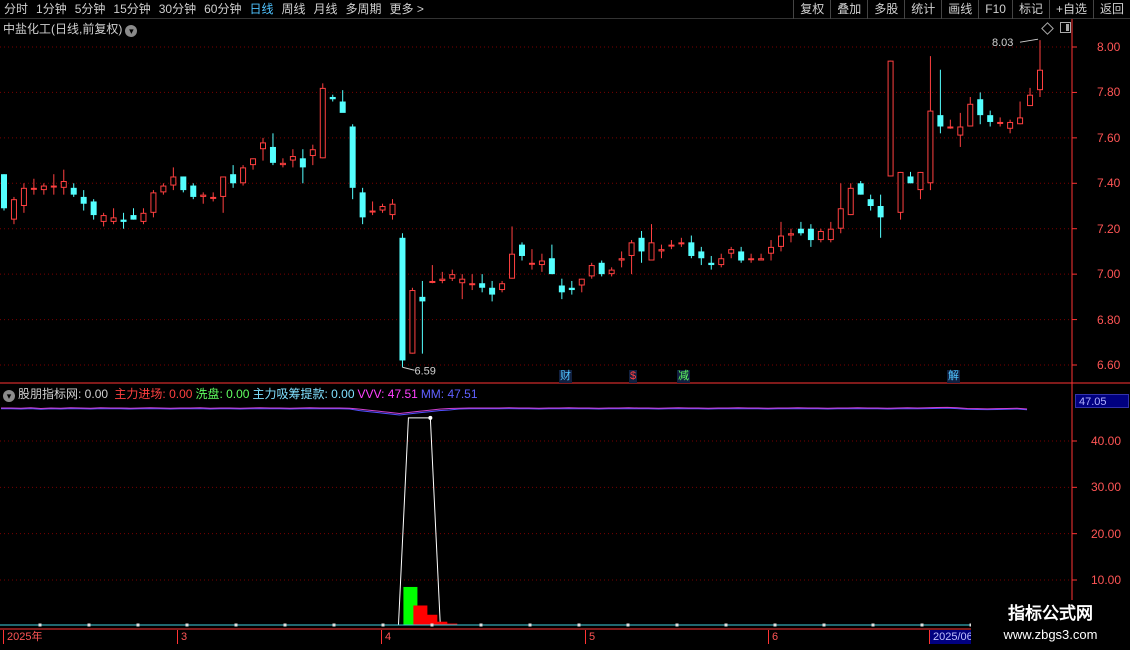  What do you see at coordinates (1050, 625) in the screenshot?
I see `watermark: 指标公式网 www.zbgs3.com` at bounding box center [1050, 625].